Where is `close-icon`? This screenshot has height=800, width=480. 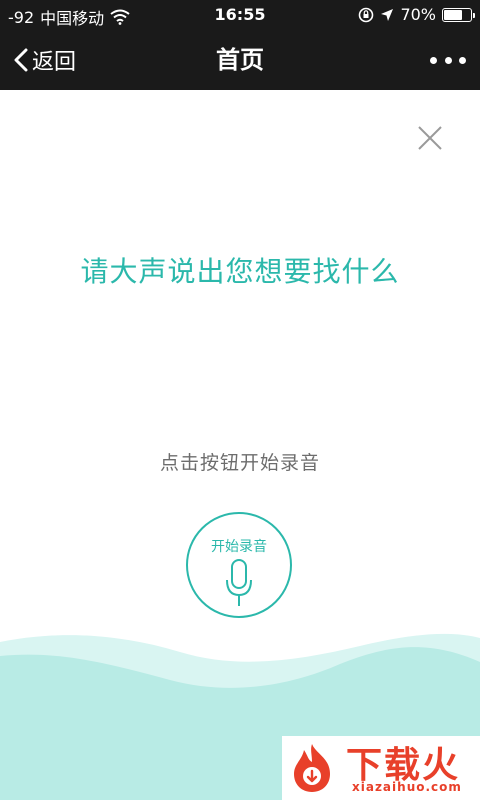 close-icon is located at coordinates (430, 138).